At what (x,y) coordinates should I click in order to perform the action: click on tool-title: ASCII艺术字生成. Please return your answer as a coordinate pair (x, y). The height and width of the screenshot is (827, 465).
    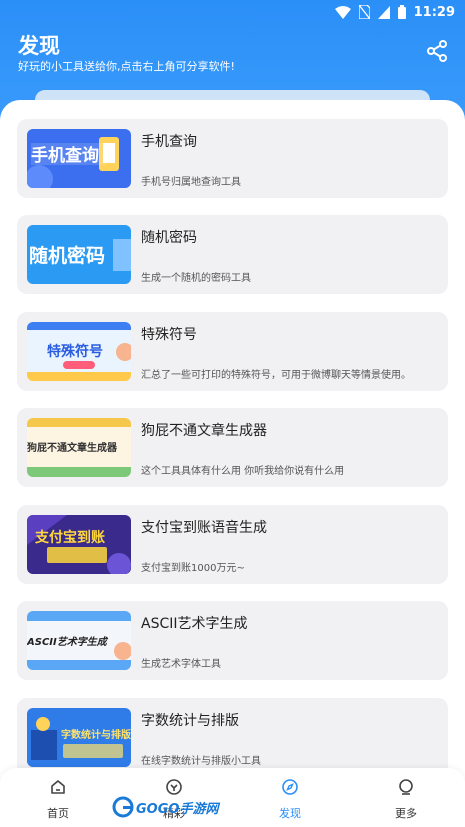
    Looking at the image, I should click on (194, 624).